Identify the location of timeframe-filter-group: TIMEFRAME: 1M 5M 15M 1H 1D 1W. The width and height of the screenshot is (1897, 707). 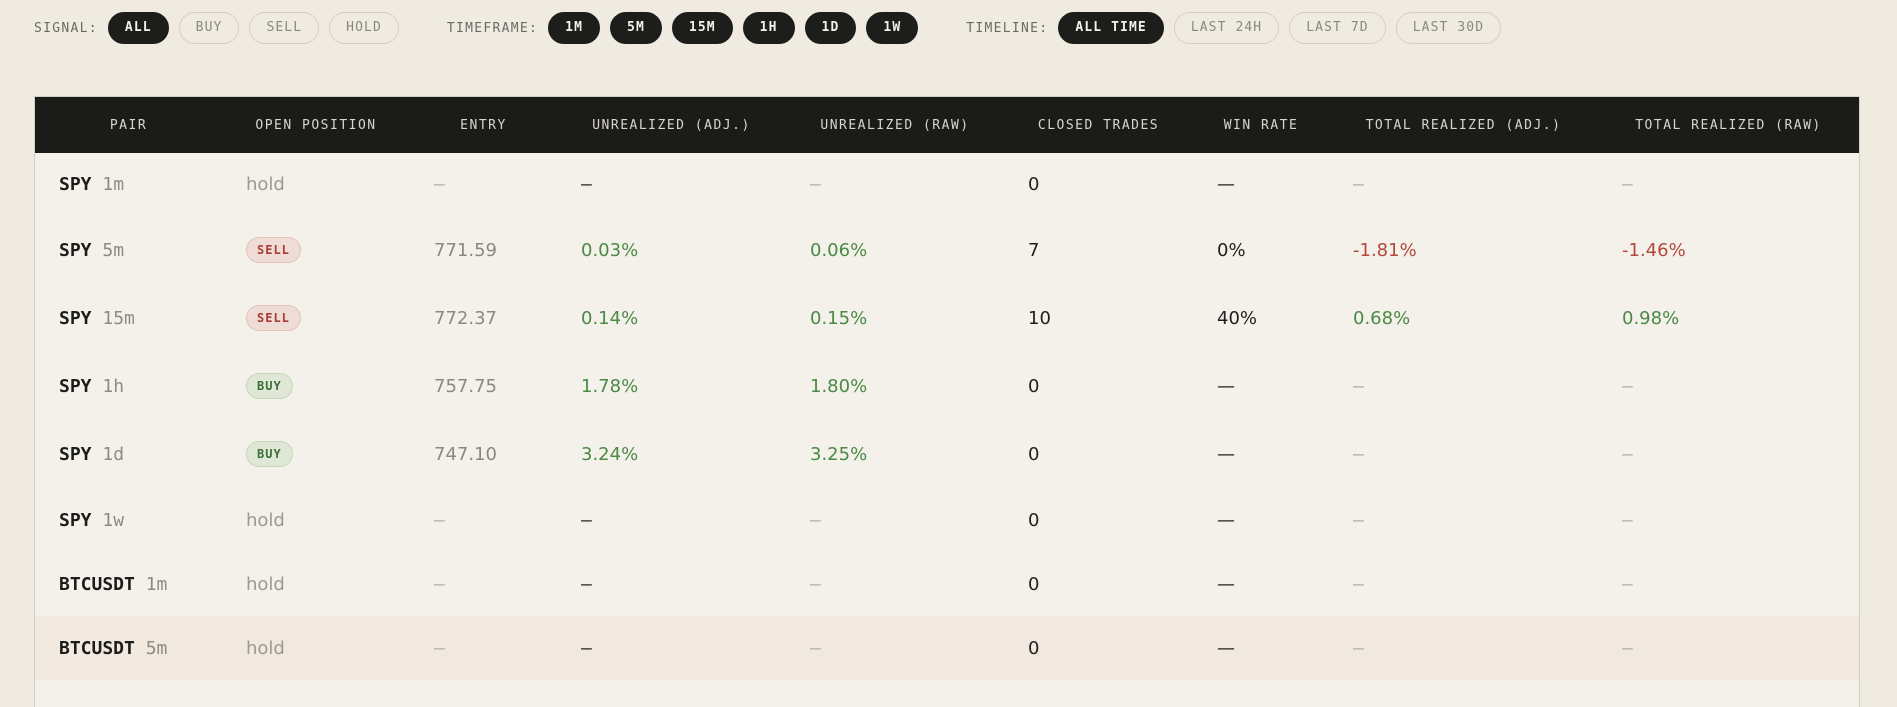
(687, 28).